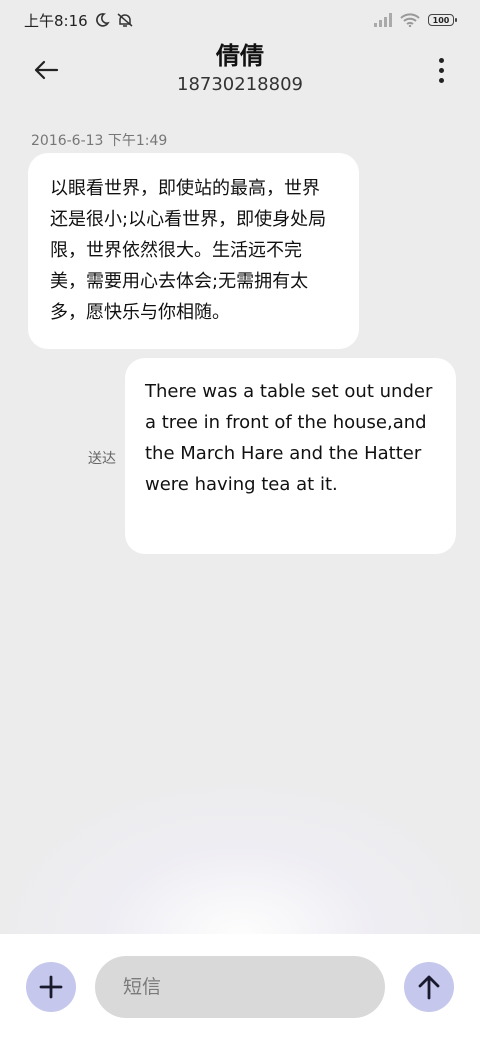  I want to click on battery-level: 100, so click(441, 20).